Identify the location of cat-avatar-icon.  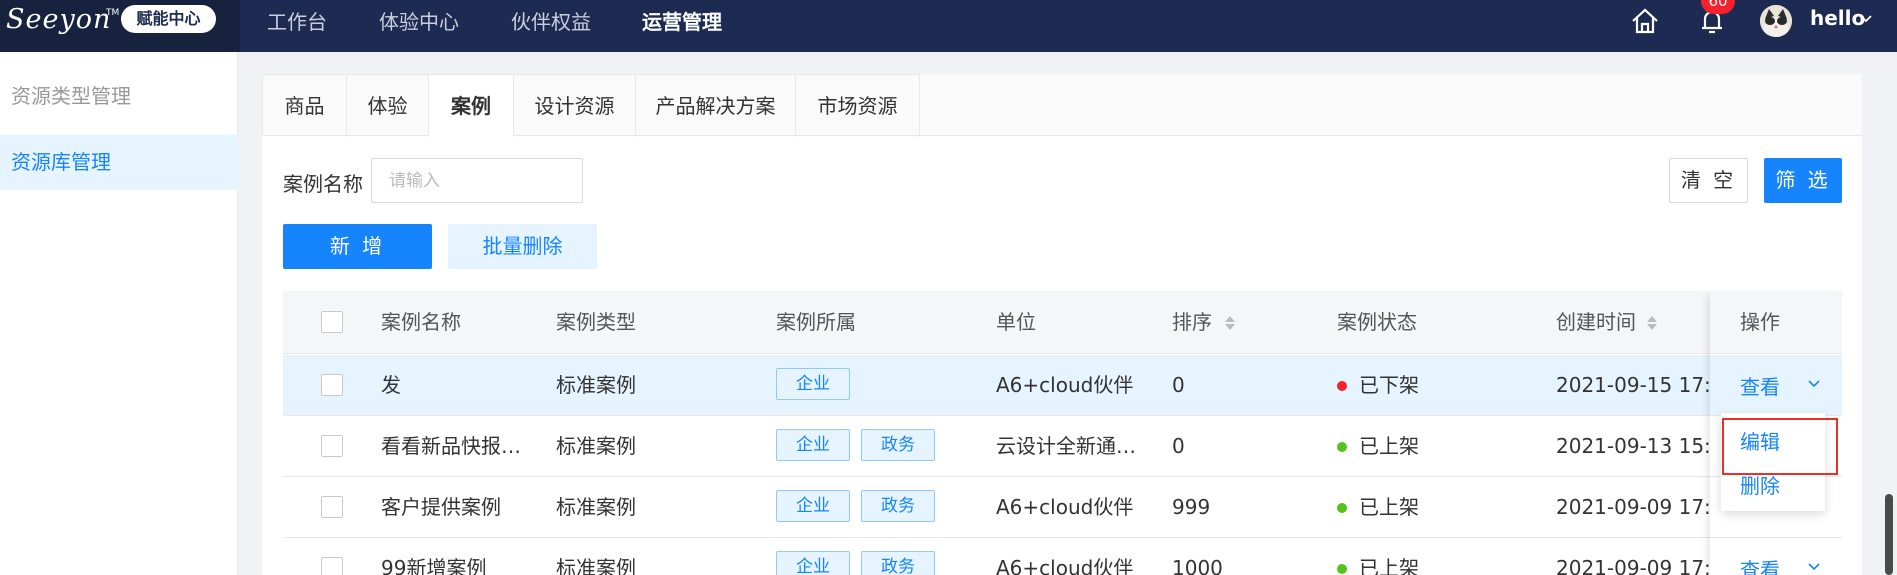
(1776, 21).